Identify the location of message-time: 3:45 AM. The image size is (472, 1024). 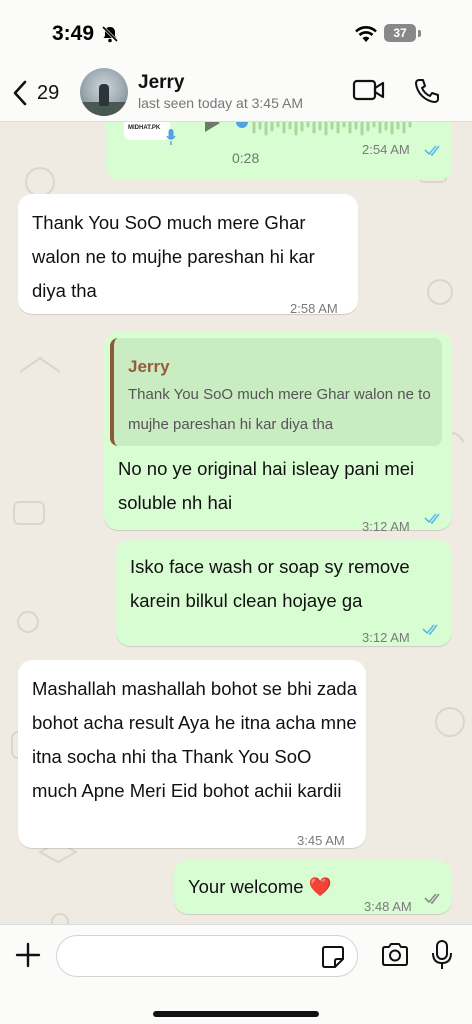
(321, 840).